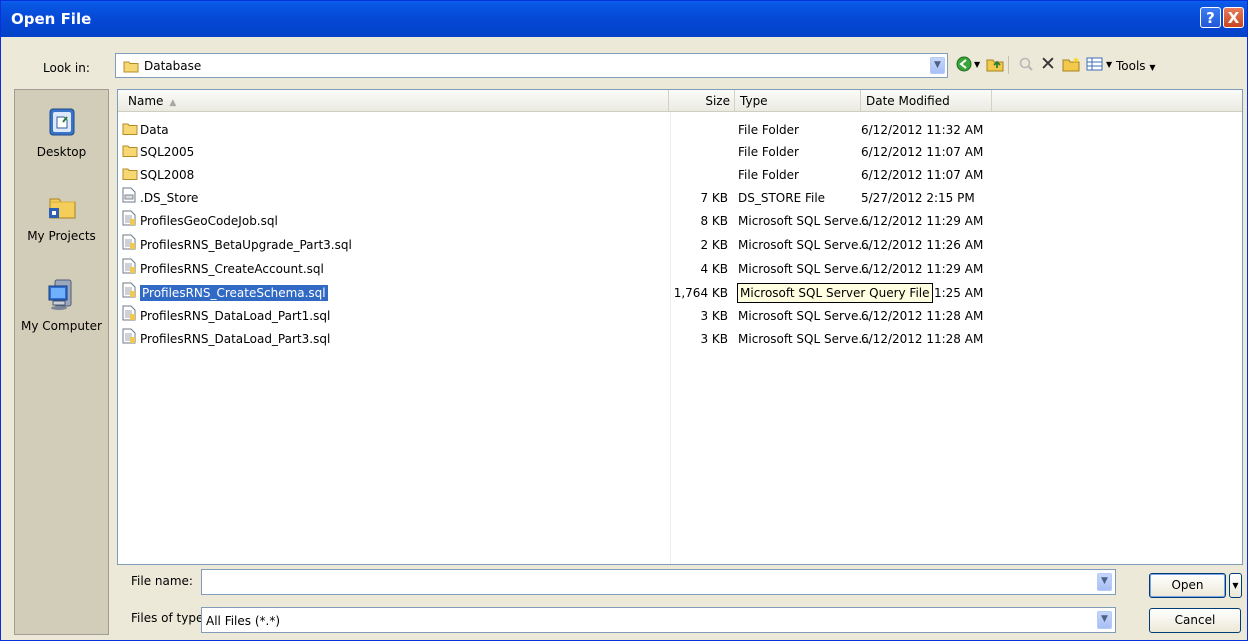 The height and width of the screenshot is (641, 1248). What do you see at coordinates (130, 198) in the screenshot?
I see `generic-file-icon` at bounding box center [130, 198].